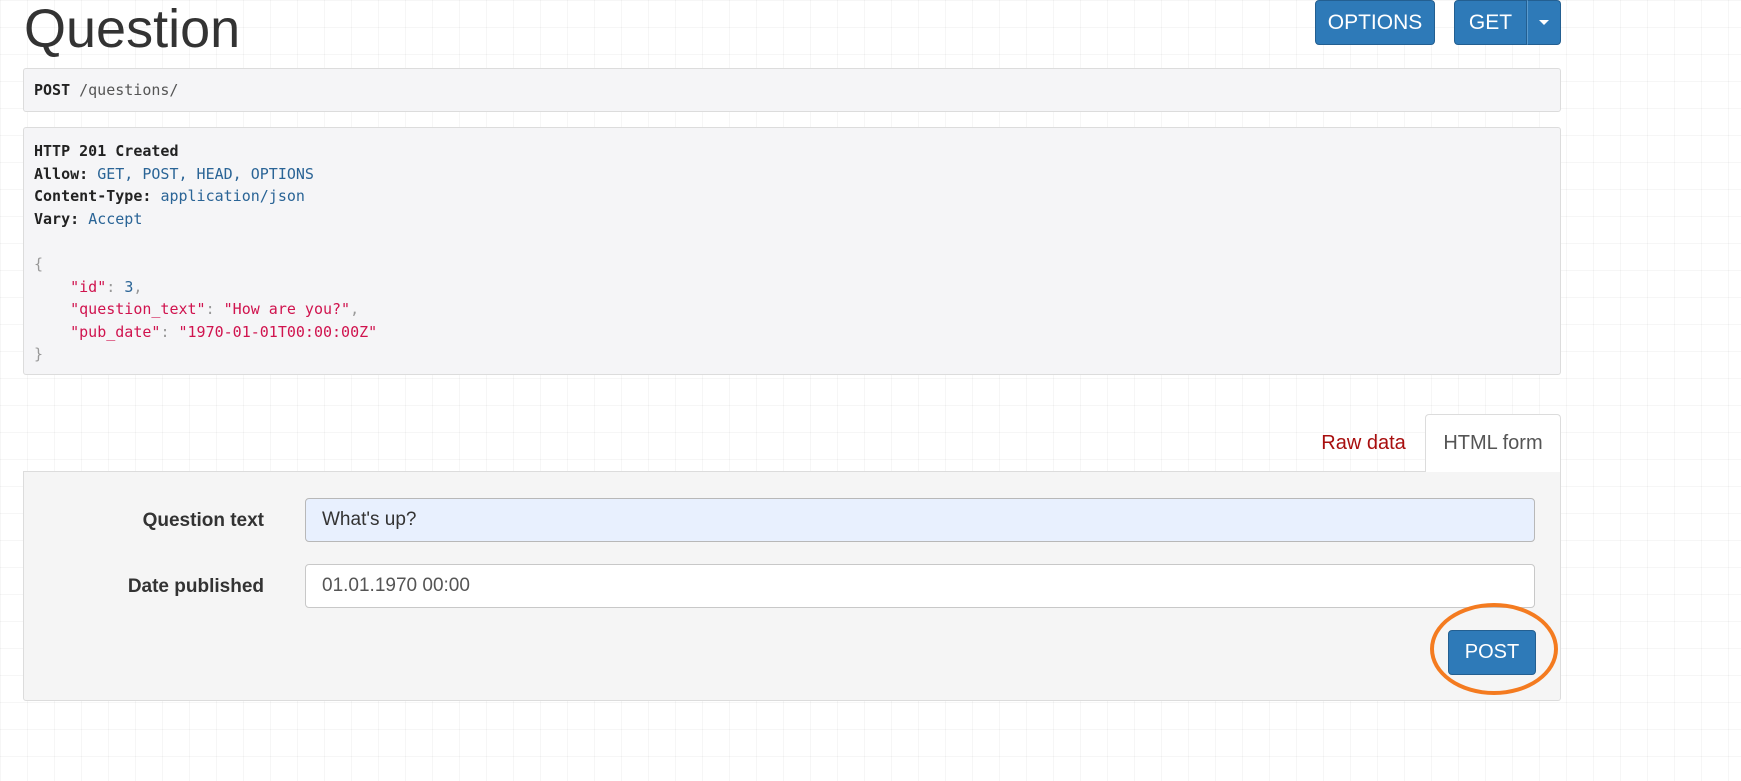  What do you see at coordinates (93, 196) in the screenshot?
I see `header-content-type-key: Content-Type:` at bounding box center [93, 196].